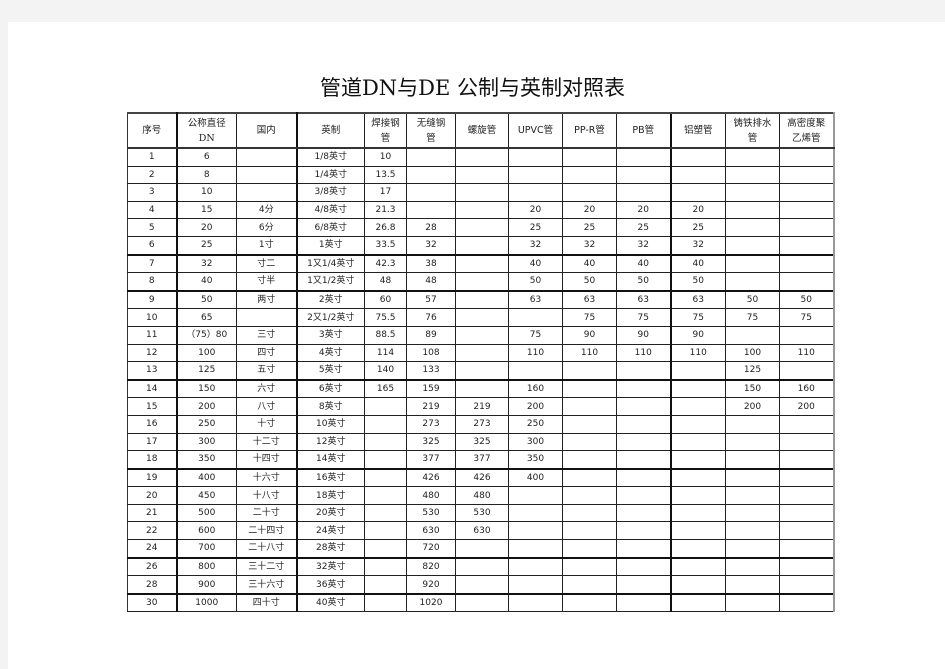 The height and width of the screenshot is (669, 945). I want to click on header-upvc: UPVC管, so click(535, 130).